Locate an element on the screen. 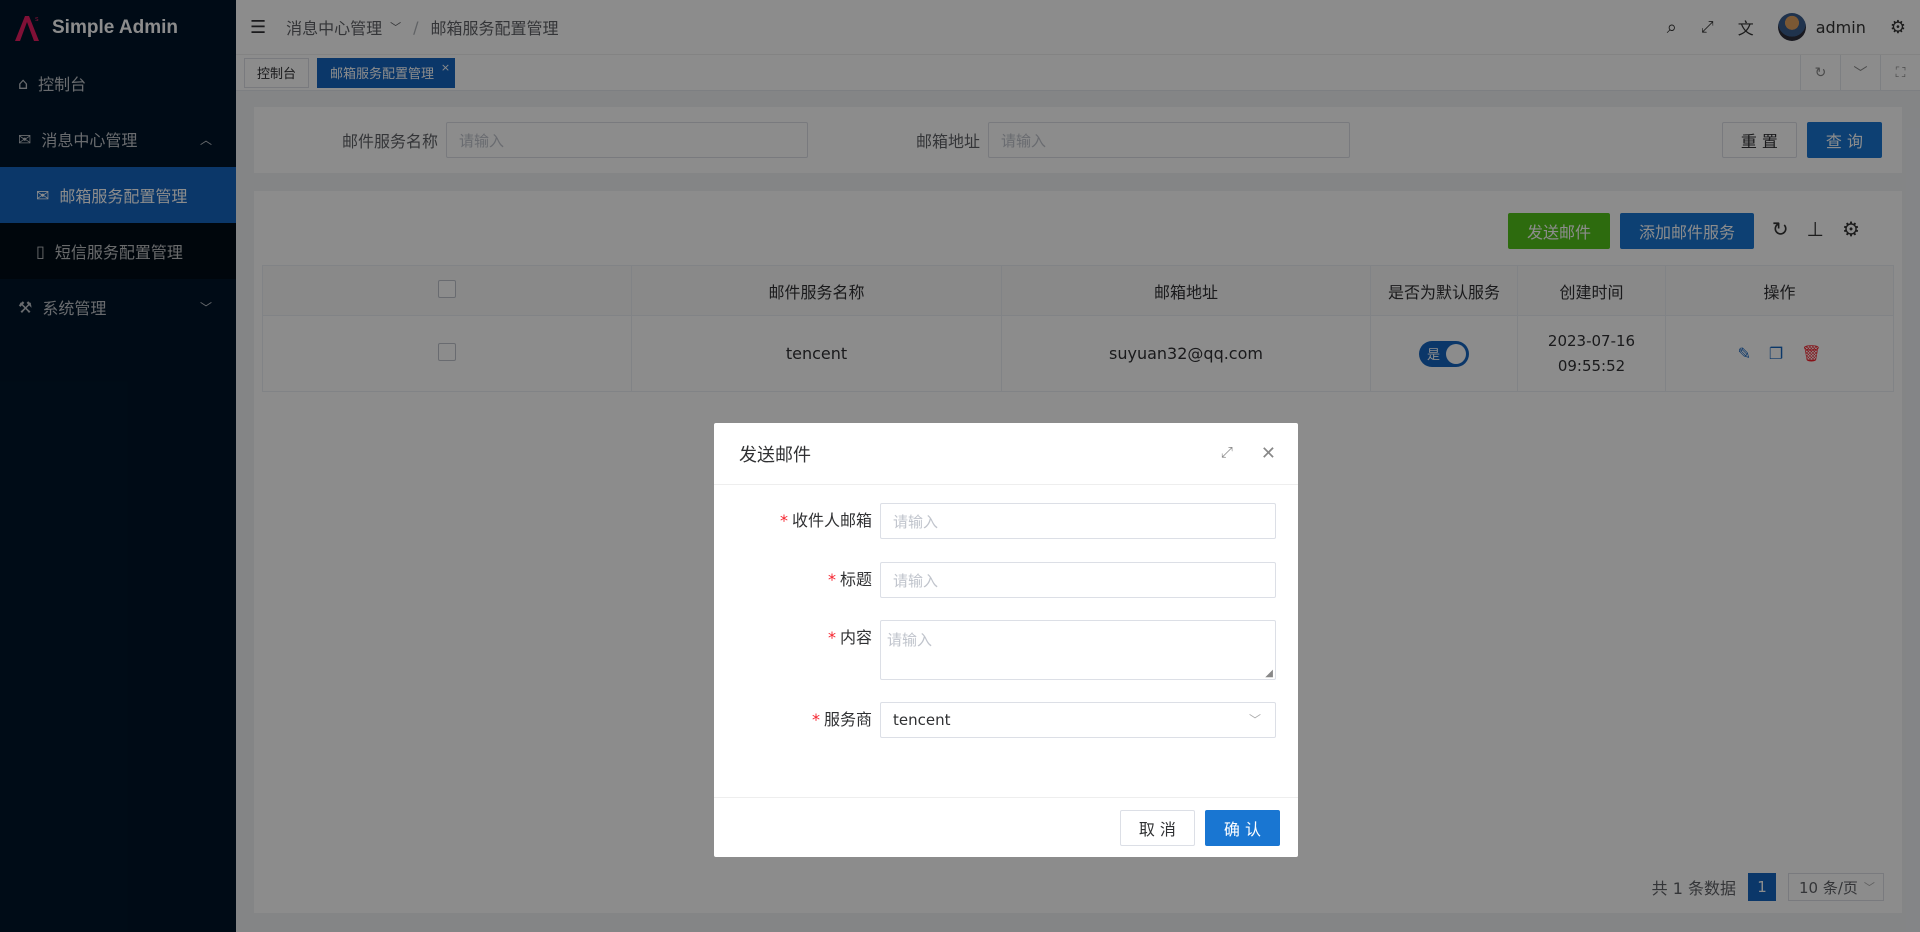 Image resolution: width=1920 pixels, height=932 pixels. form-row-provider: * 服务商 tencent ﹀ is located at coordinates (1006, 720).